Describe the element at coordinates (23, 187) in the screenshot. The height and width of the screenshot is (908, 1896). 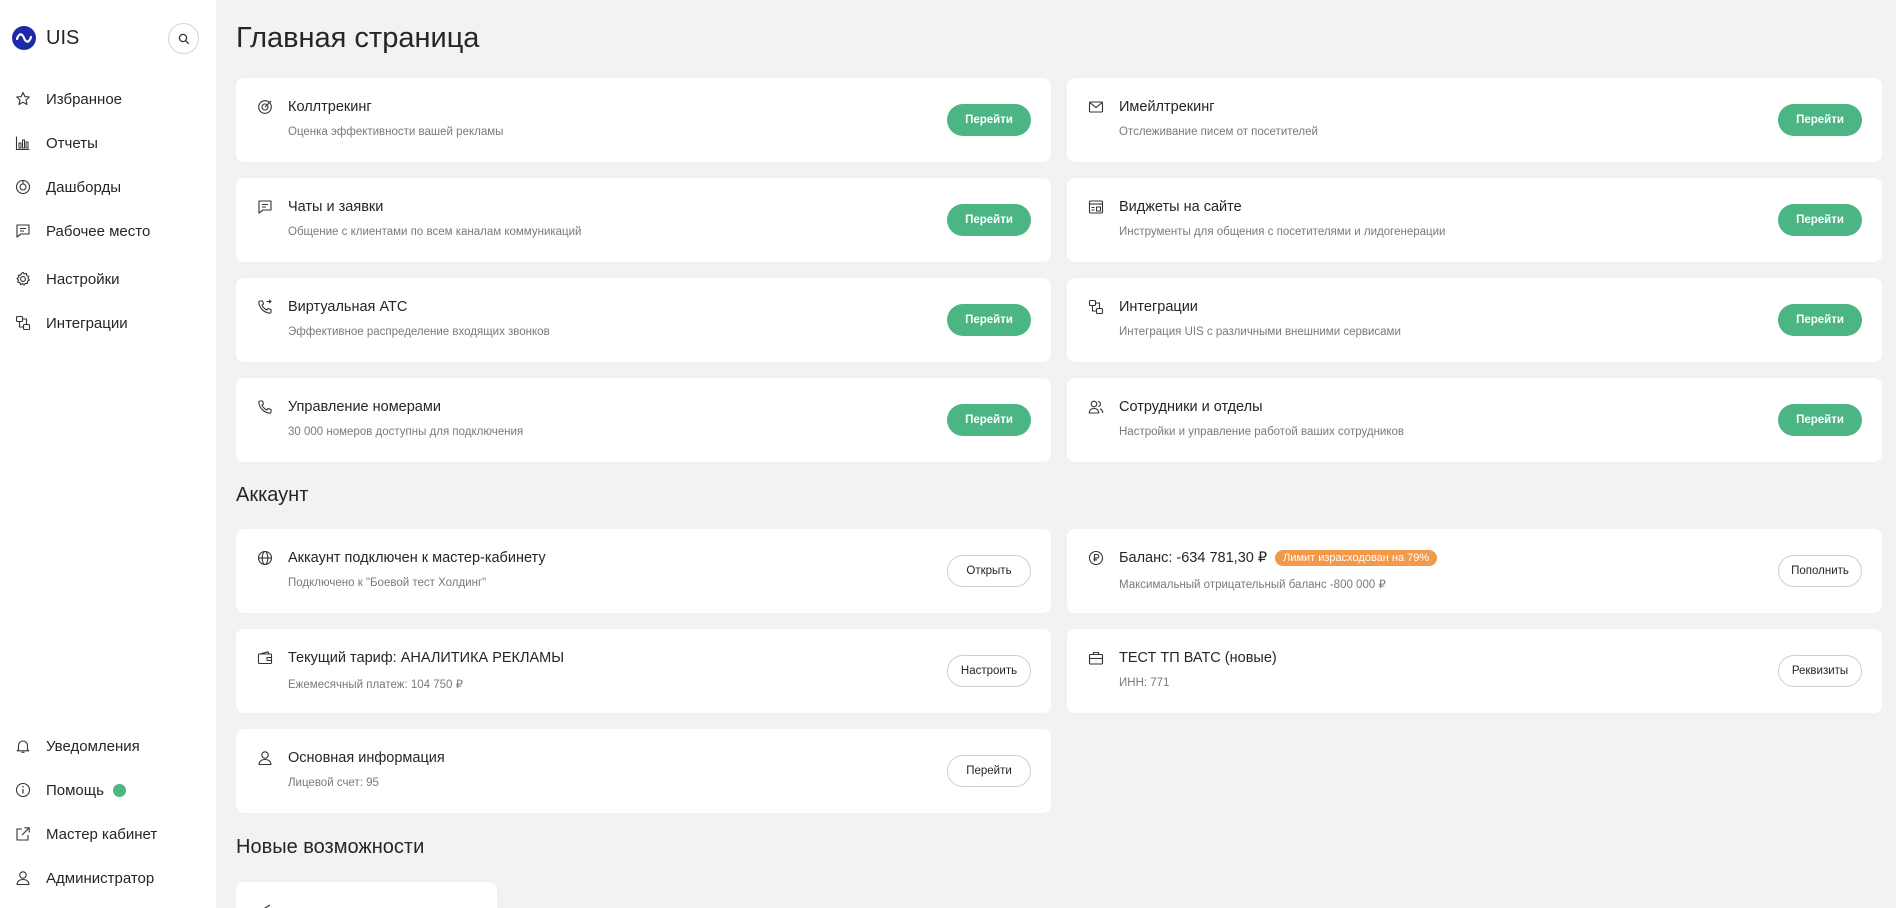
I see `dashboard-icon` at that location.